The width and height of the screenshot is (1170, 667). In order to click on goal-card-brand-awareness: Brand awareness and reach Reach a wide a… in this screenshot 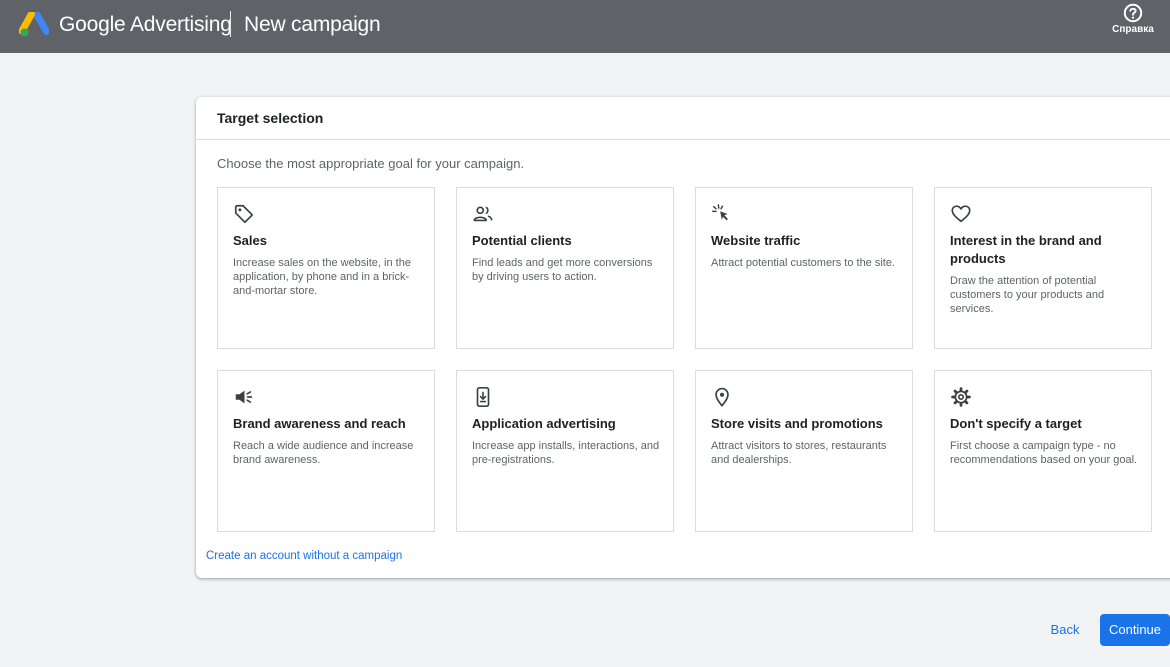, I will do `click(326, 451)`.